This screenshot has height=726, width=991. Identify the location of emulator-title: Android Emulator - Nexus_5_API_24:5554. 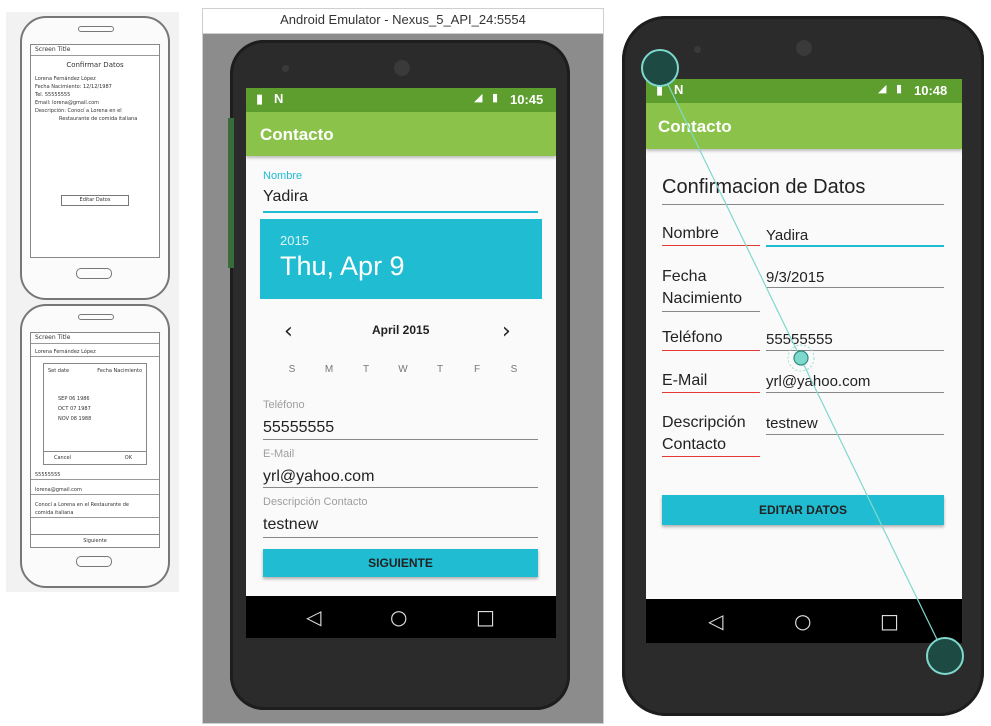
(403, 21).